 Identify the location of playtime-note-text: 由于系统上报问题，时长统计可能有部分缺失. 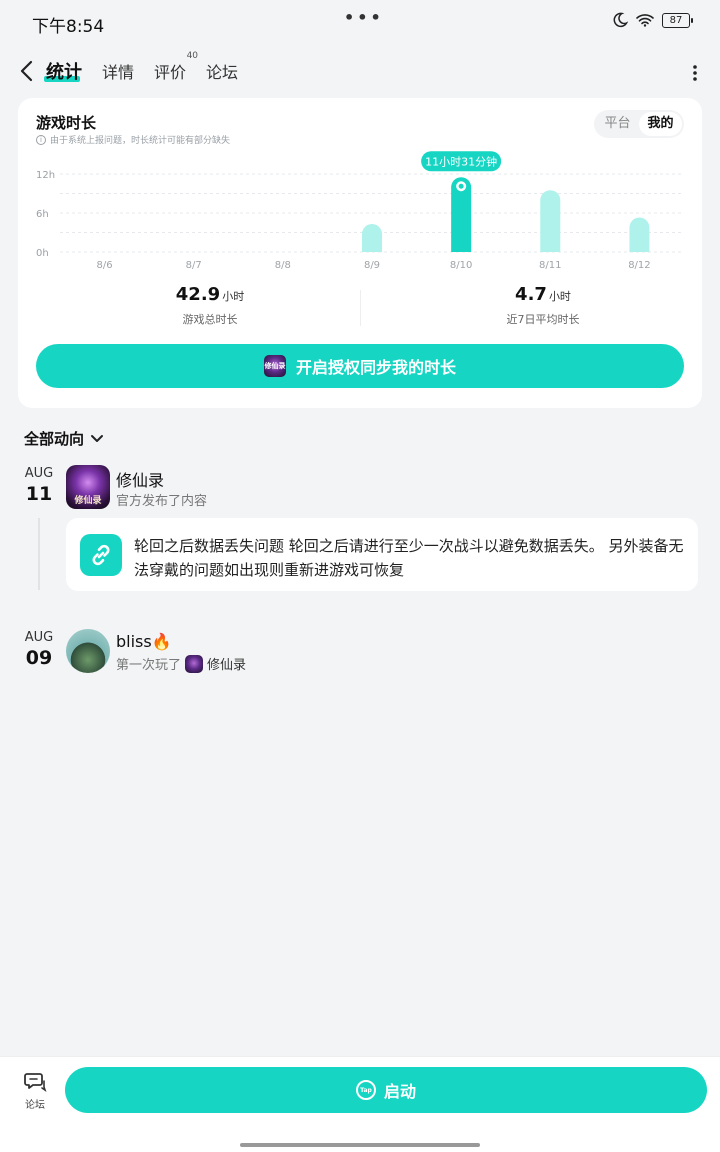
(140, 141).